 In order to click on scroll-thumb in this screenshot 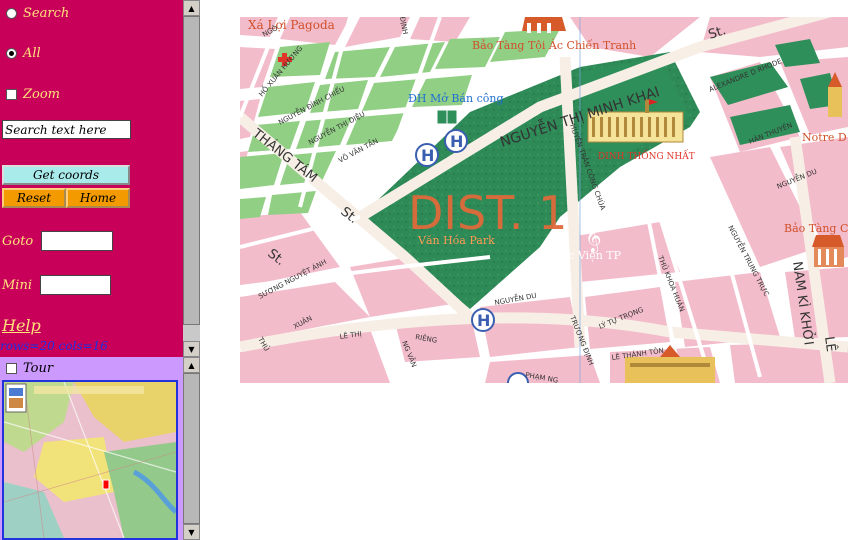, I will do `click(191, 170)`.